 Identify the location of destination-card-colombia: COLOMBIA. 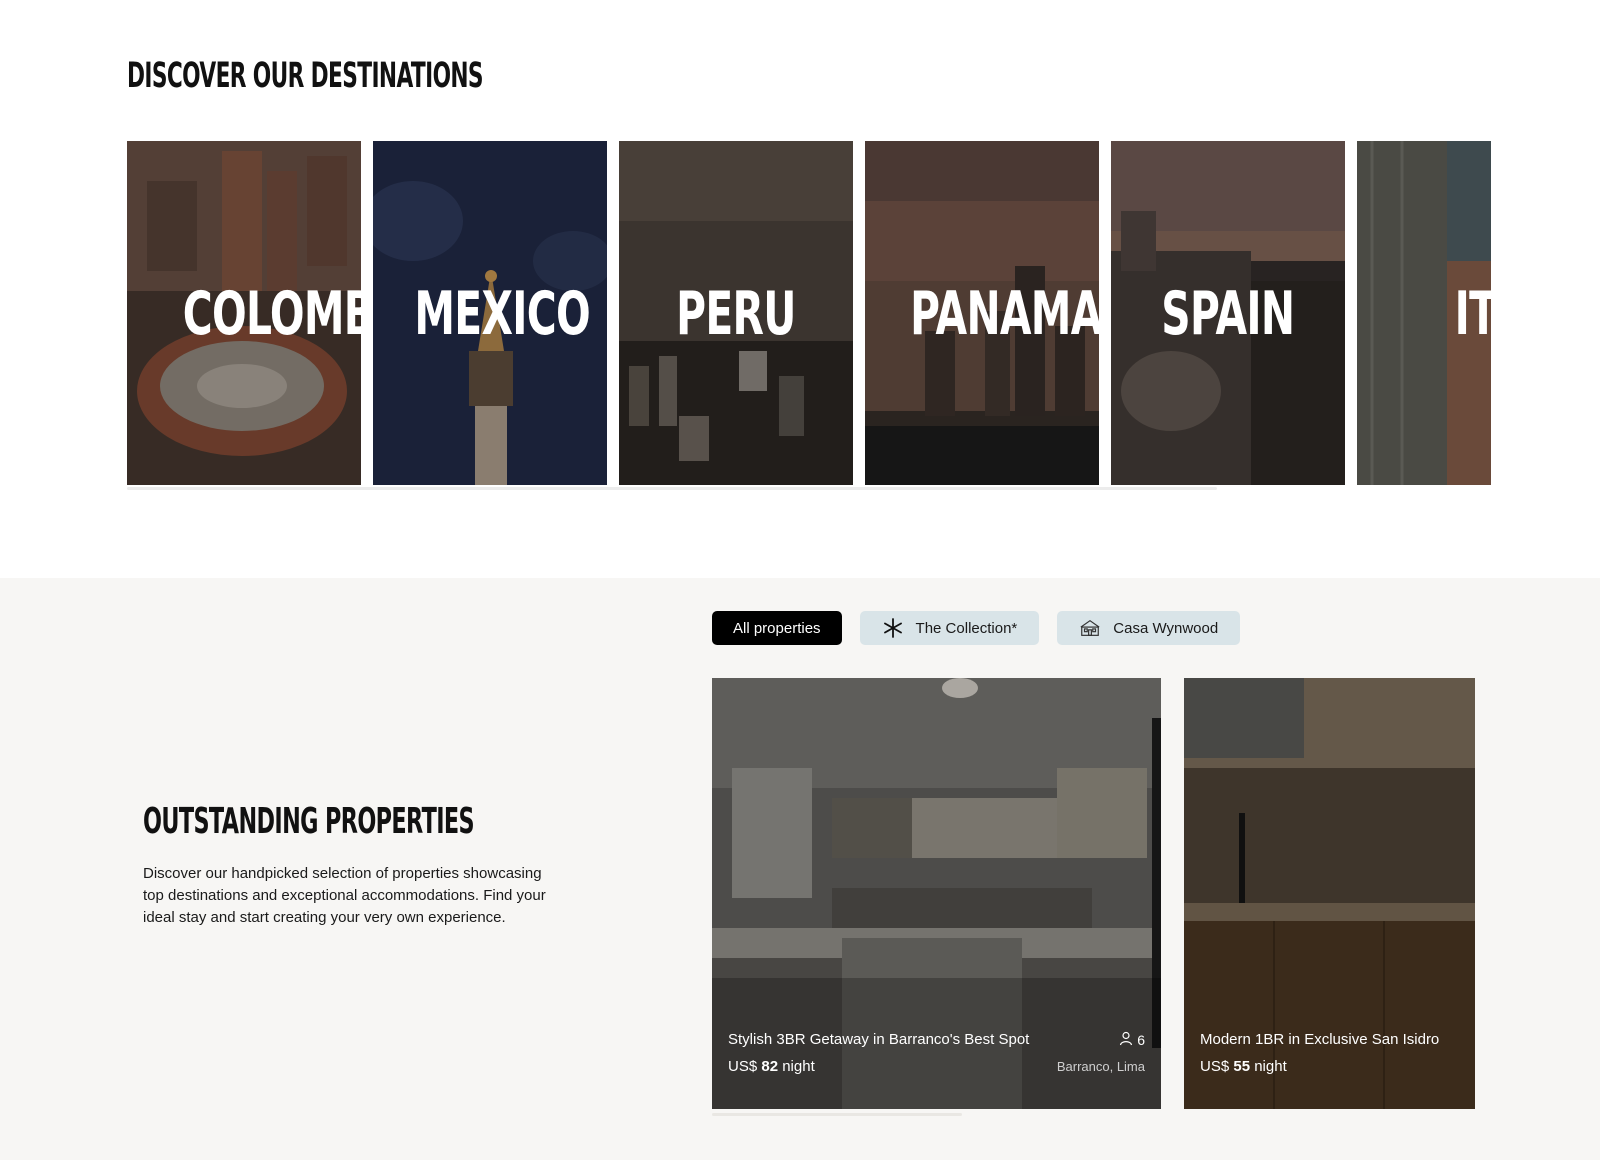
(244, 313).